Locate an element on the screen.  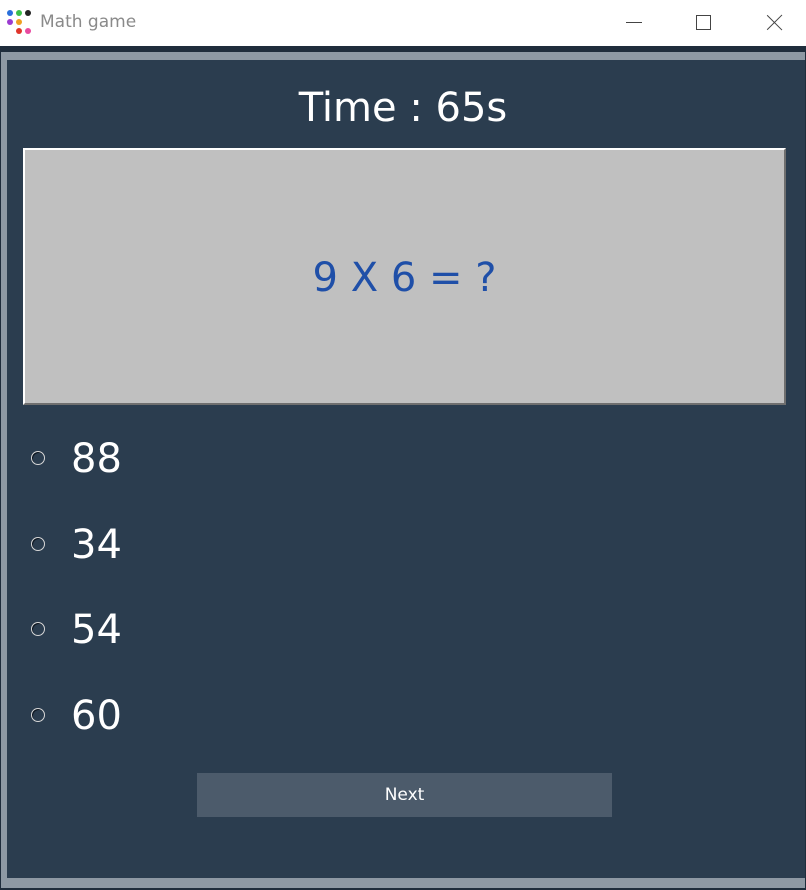
answer-option-3: 54 is located at coordinates (178, 630).